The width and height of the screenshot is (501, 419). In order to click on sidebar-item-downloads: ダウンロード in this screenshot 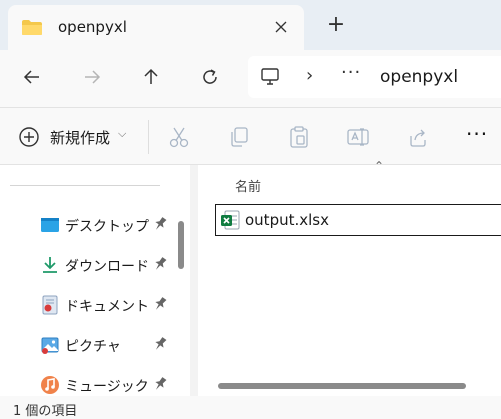, I will do `click(87, 265)`.